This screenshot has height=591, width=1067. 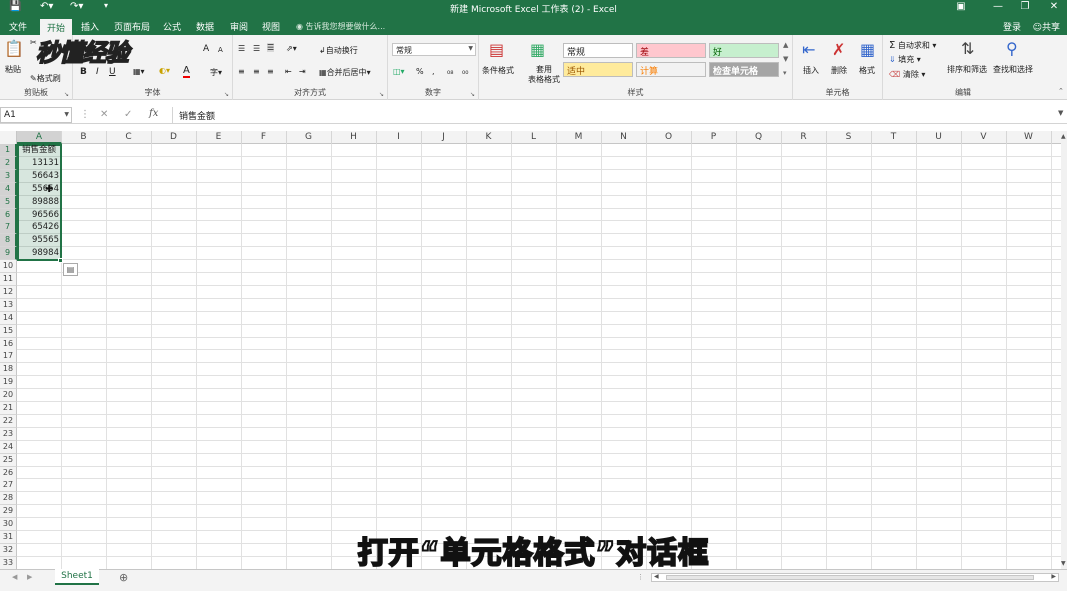 What do you see at coordinates (8, 408) in the screenshot?
I see `row-header-21: 21` at bounding box center [8, 408].